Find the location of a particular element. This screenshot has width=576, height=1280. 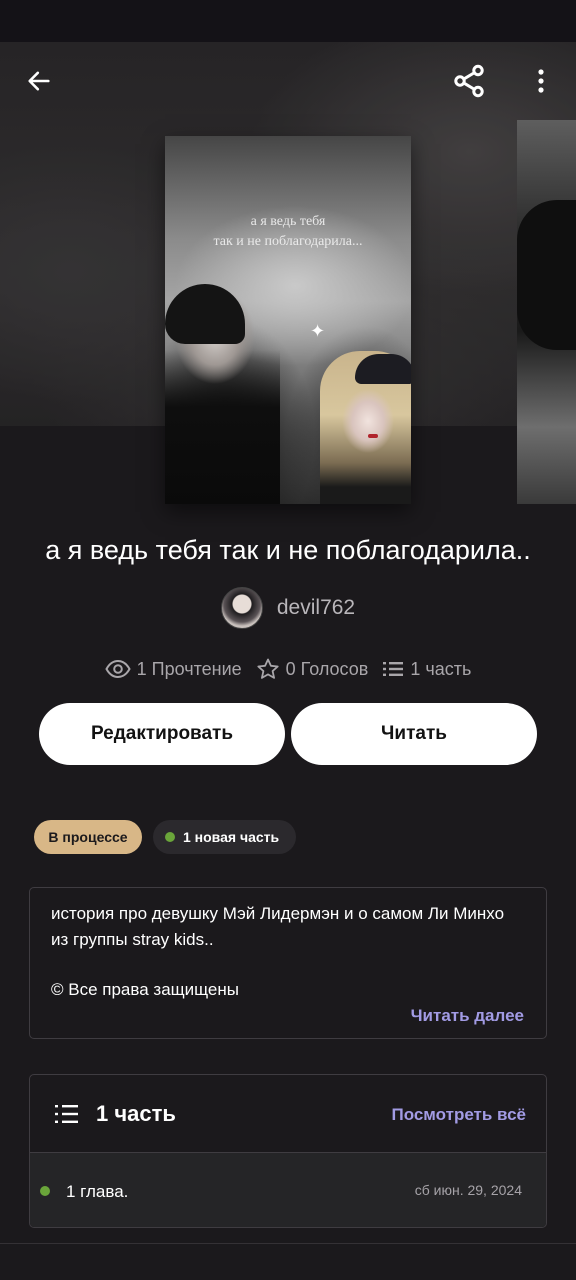

eye-icon is located at coordinates (118, 669).